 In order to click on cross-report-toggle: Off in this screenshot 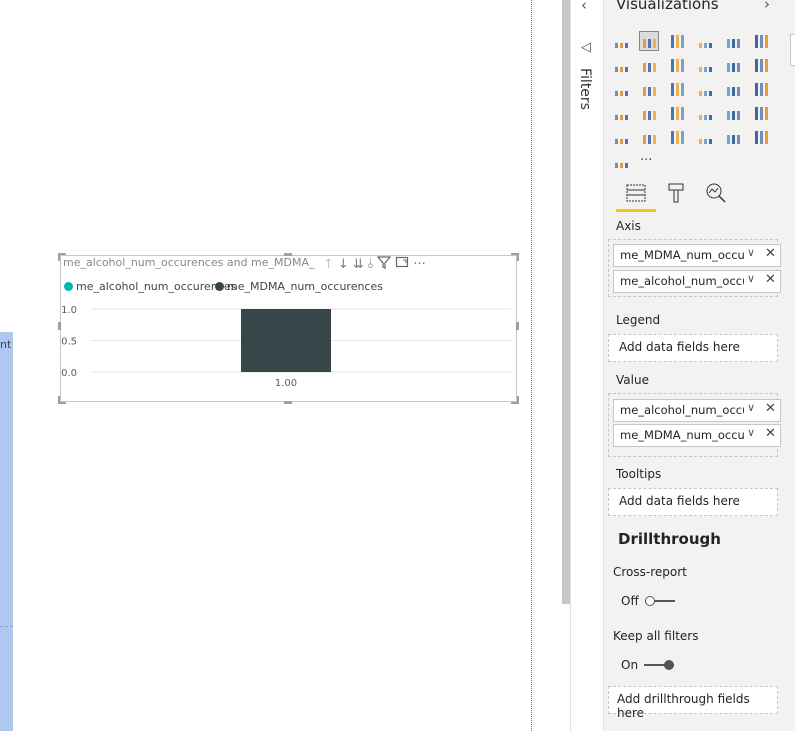, I will do `click(648, 601)`.